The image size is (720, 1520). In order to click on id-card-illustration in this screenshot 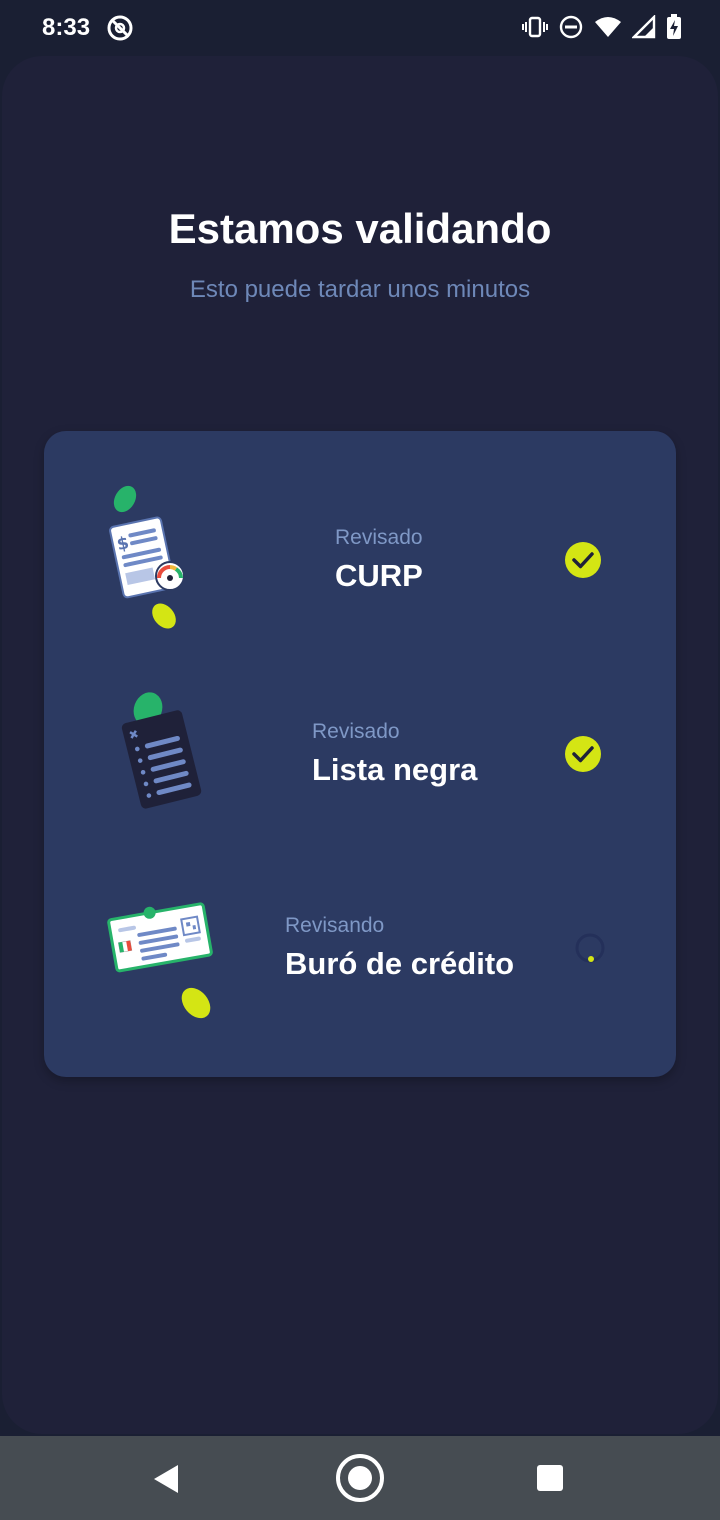, I will do `click(160, 960)`.